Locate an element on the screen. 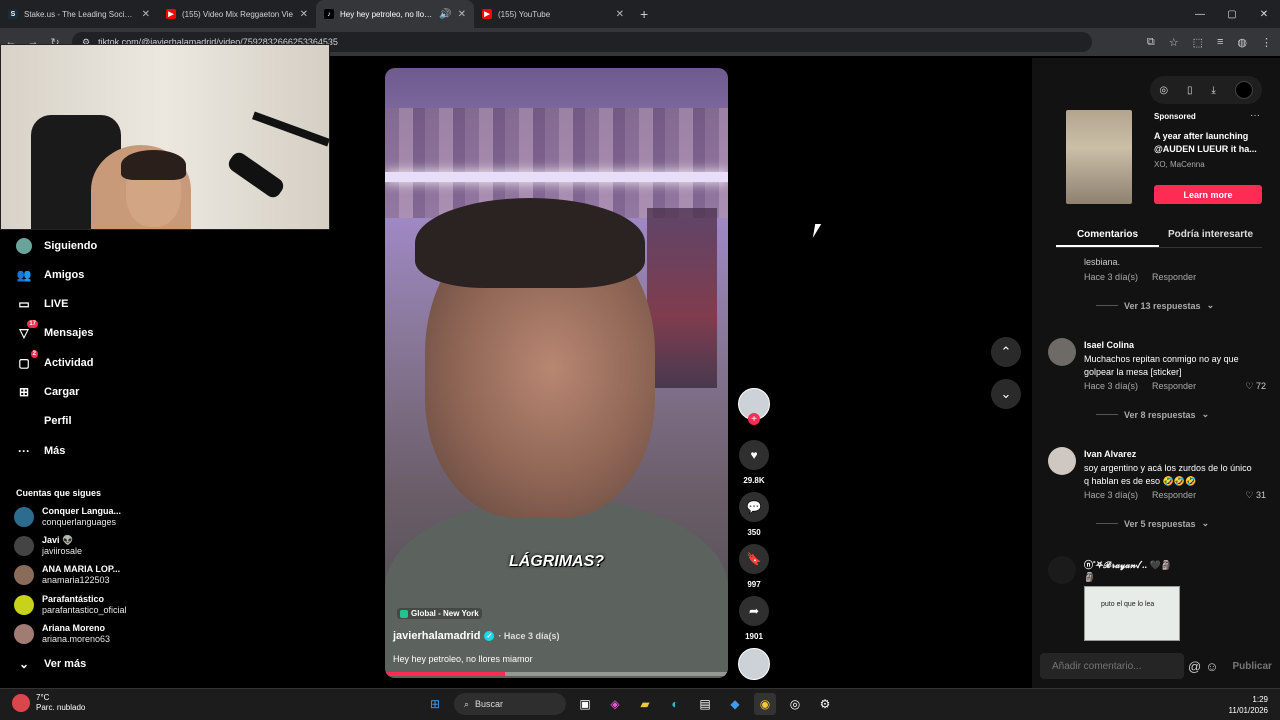  followed-account: ANA MARIA LOP... anamaria122503 is located at coordinates (67, 575).